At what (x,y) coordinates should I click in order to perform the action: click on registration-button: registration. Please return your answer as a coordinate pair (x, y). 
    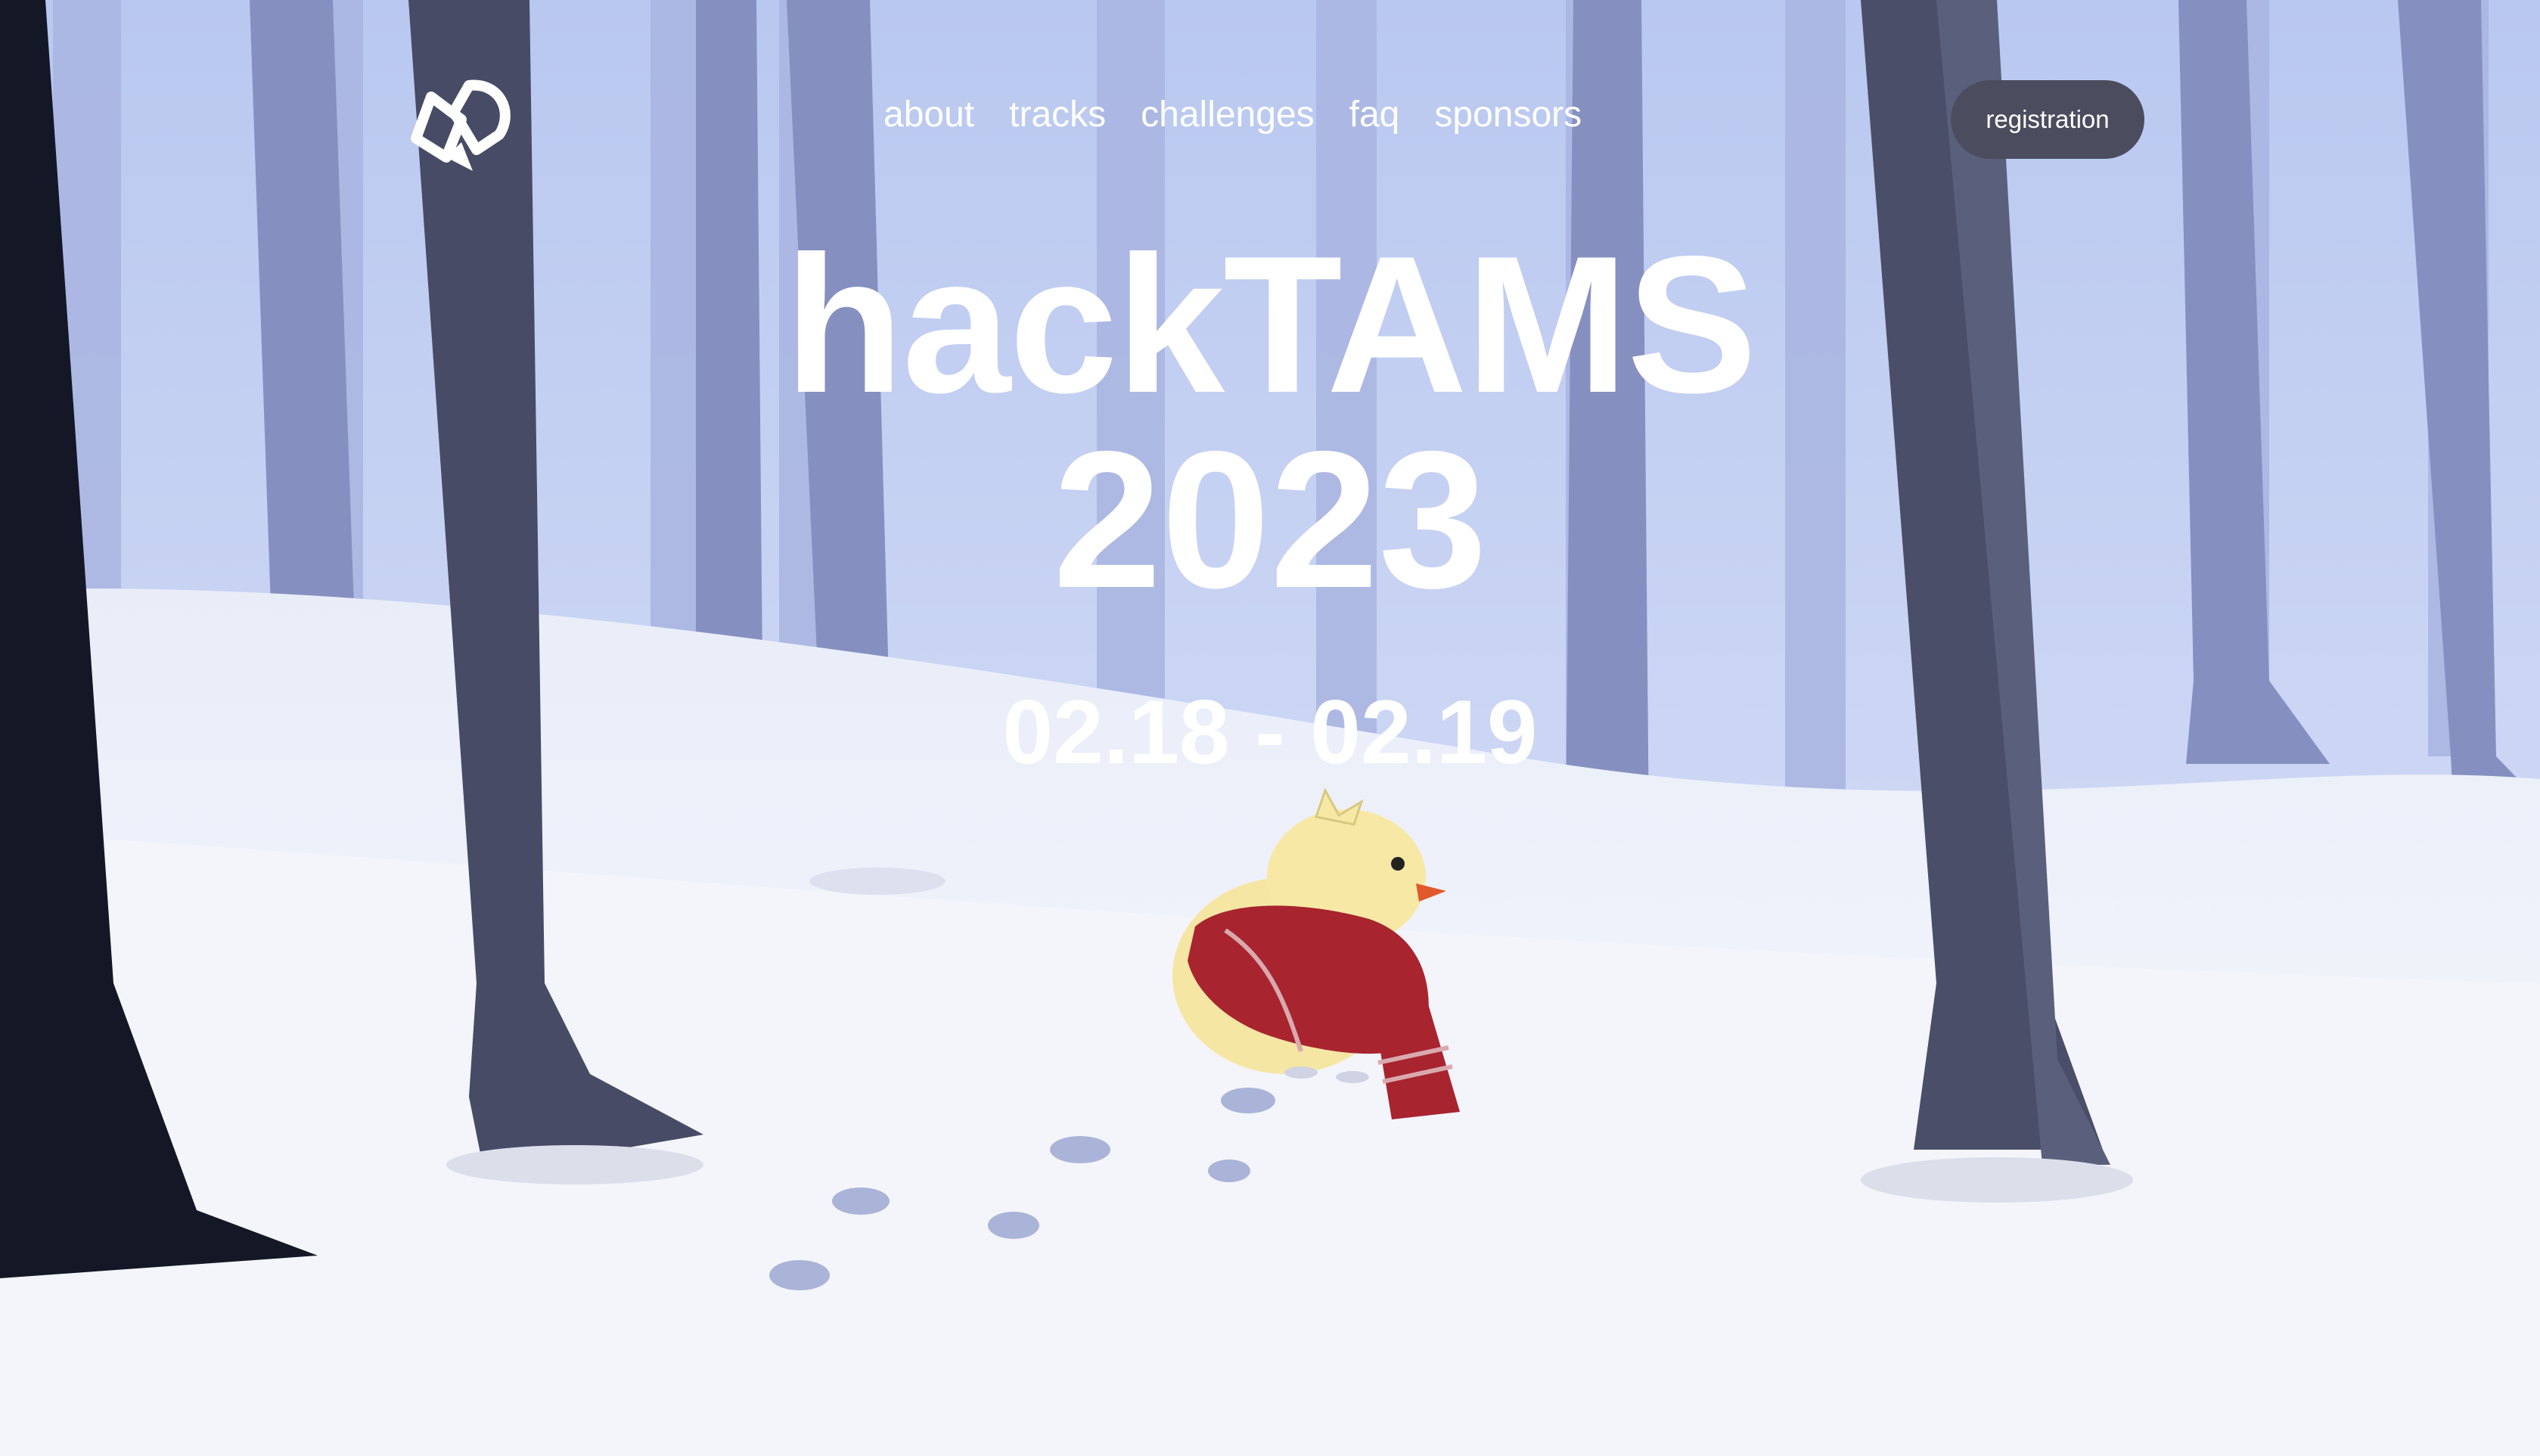
    Looking at the image, I should click on (2047, 119).